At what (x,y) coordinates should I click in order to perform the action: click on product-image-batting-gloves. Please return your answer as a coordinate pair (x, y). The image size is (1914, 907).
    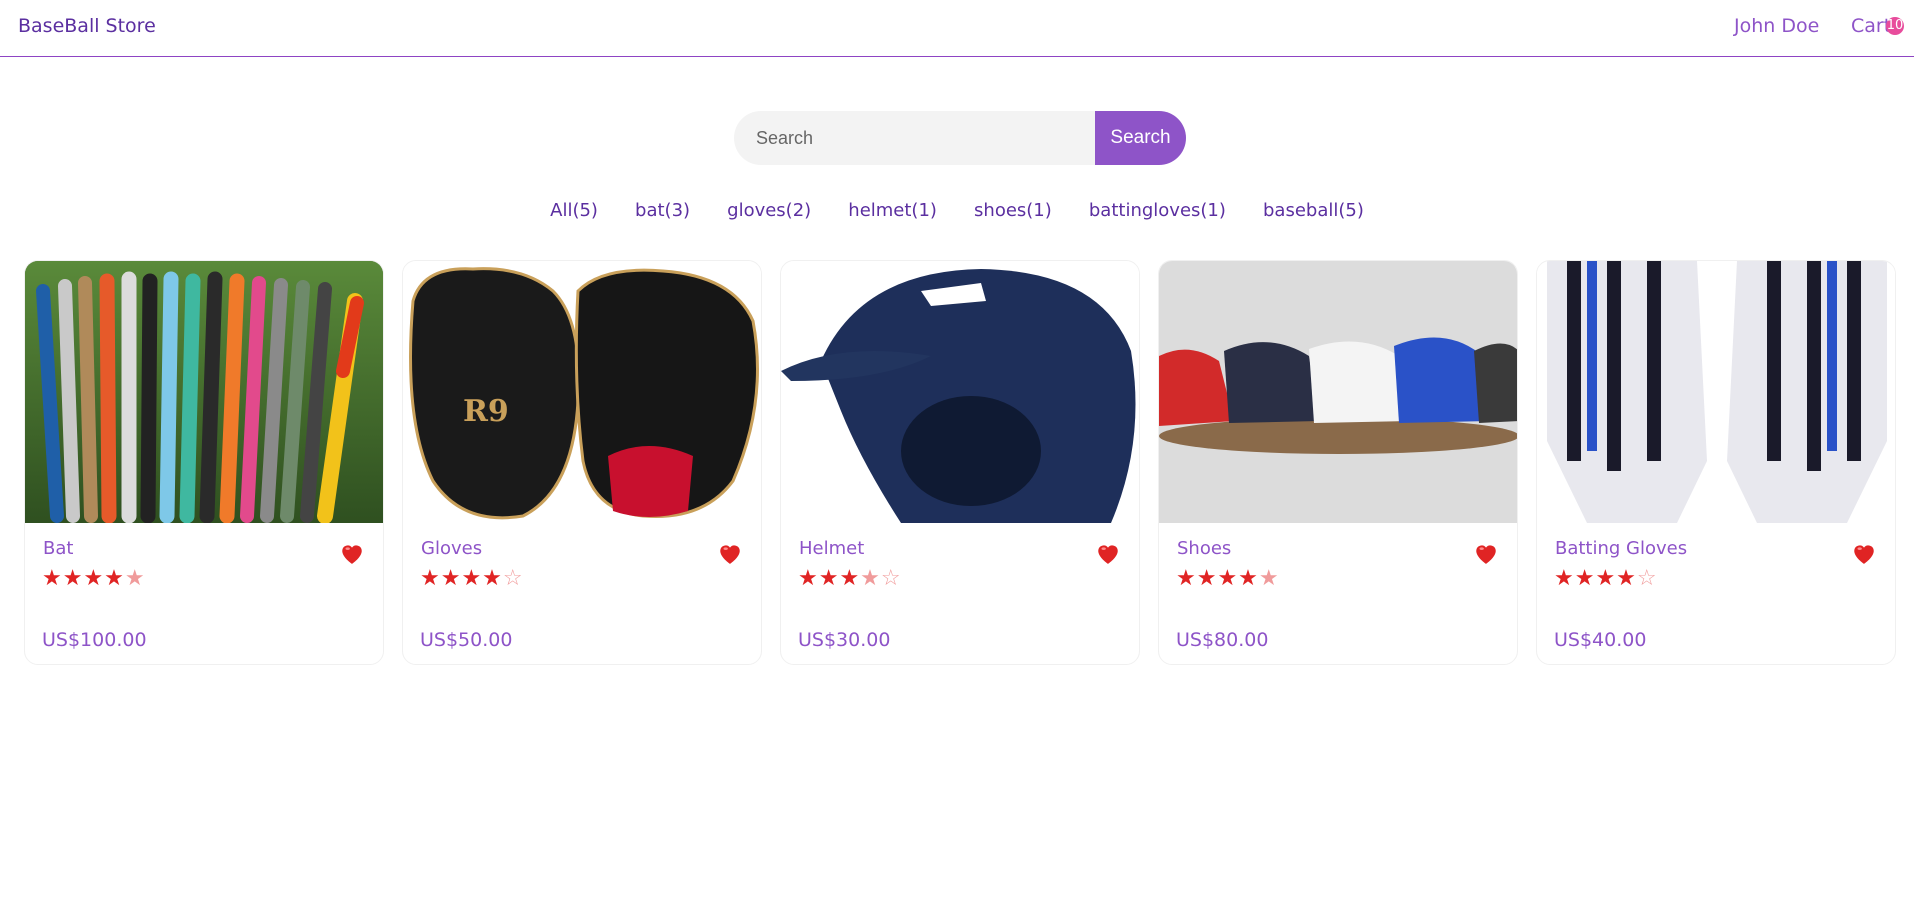
    Looking at the image, I should click on (1716, 392).